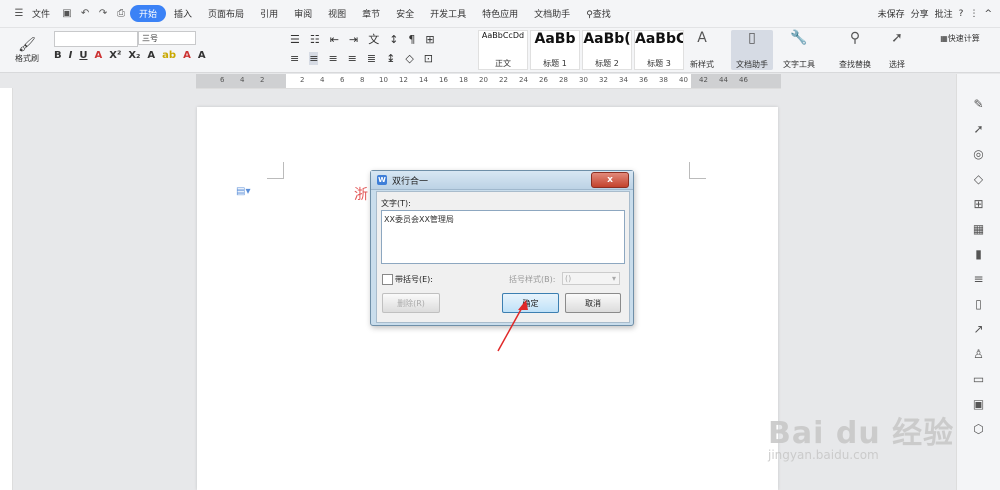 This screenshot has height=490, width=1000. What do you see at coordinates (187, 55) in the screenshot?
I see `font-color-icon: A` at bounding box center [187, 55].